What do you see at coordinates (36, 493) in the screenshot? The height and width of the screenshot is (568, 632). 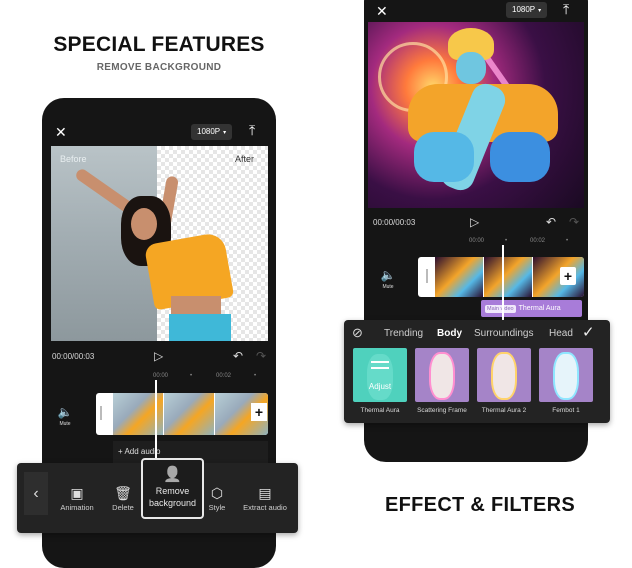 I see `back-button: ‹` at bounding box center [36, 493].